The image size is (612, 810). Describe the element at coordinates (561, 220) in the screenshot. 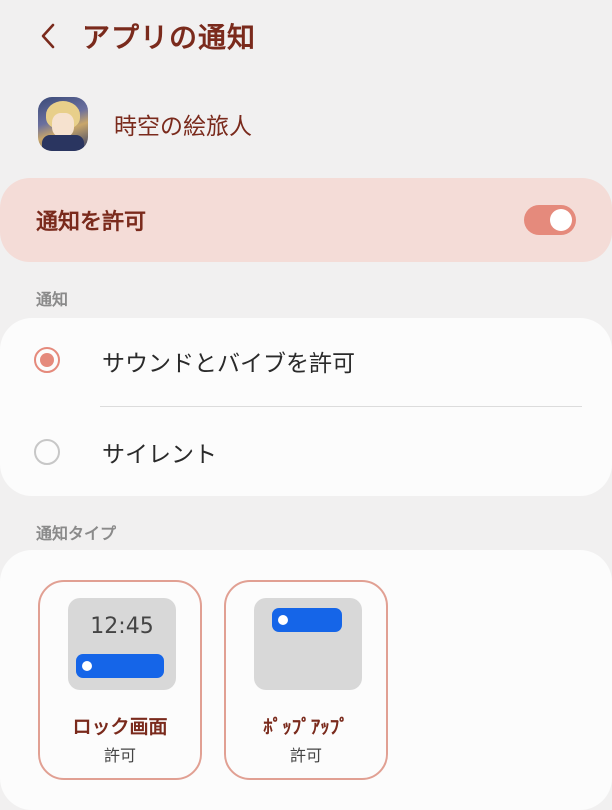

I see `toggle-knob` at that location.